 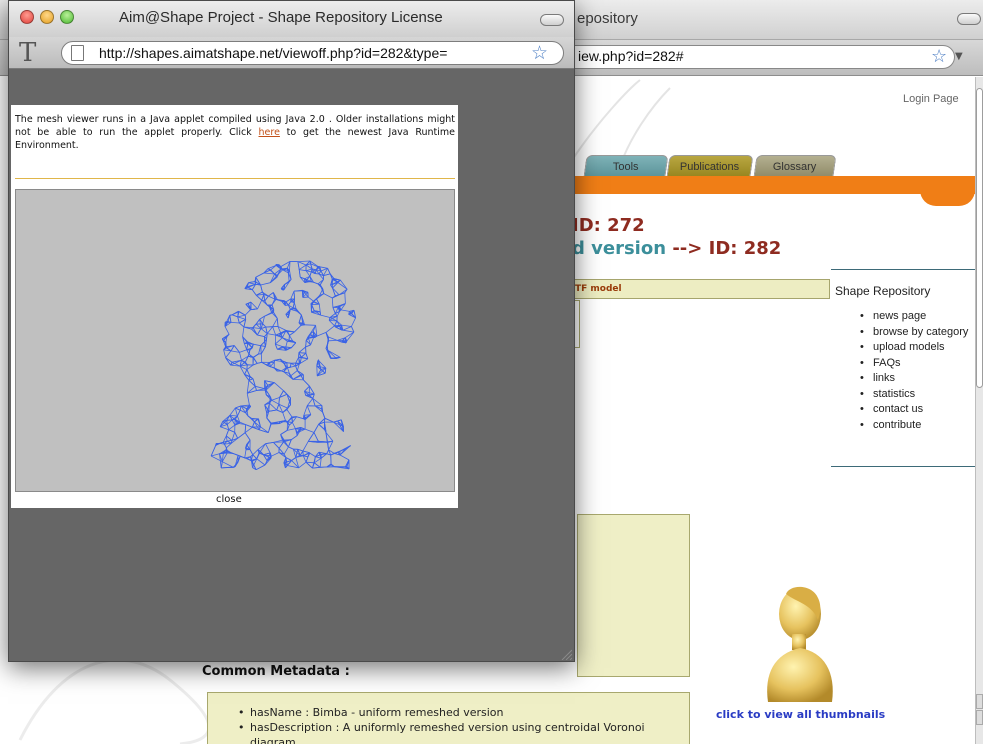 What do you see at coordinates (727, 248) in the screenshot?
I see `heading-id-text: --> ID: 282` at bounding box center [727, 248].